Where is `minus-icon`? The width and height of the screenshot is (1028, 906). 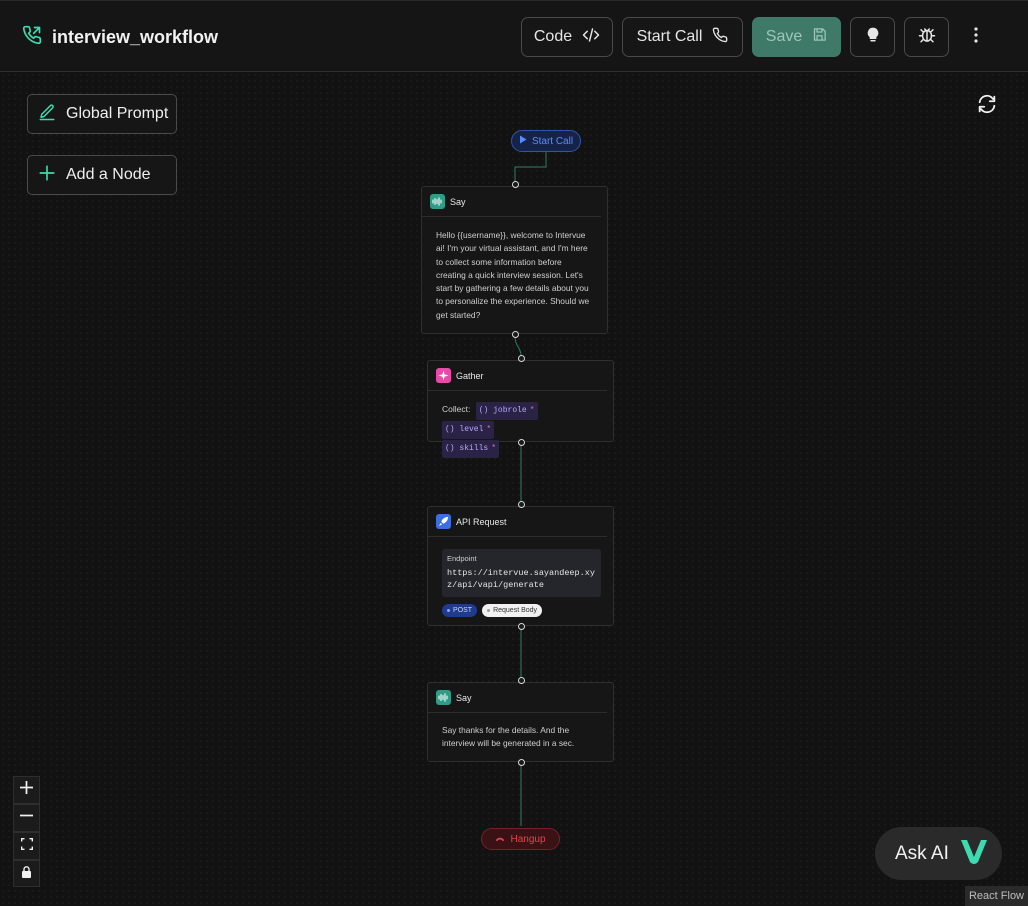
minus-icon is located at coordinates (26, 818).